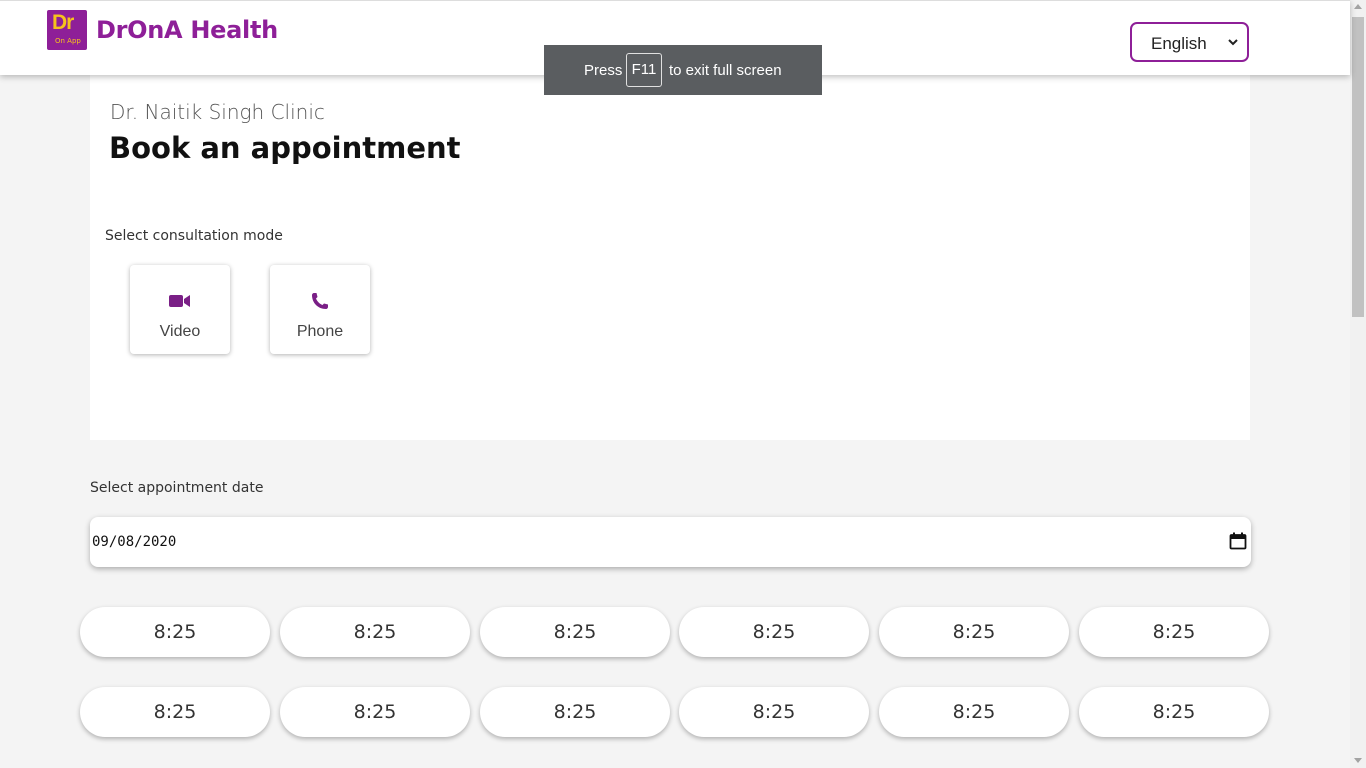 The image size is (1366, 768). I want to click on scroll-down-arrow-icon, so click(1358, 760).